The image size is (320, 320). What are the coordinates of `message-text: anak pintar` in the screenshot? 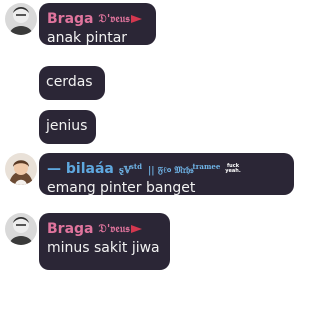 It's located at (87, 38).